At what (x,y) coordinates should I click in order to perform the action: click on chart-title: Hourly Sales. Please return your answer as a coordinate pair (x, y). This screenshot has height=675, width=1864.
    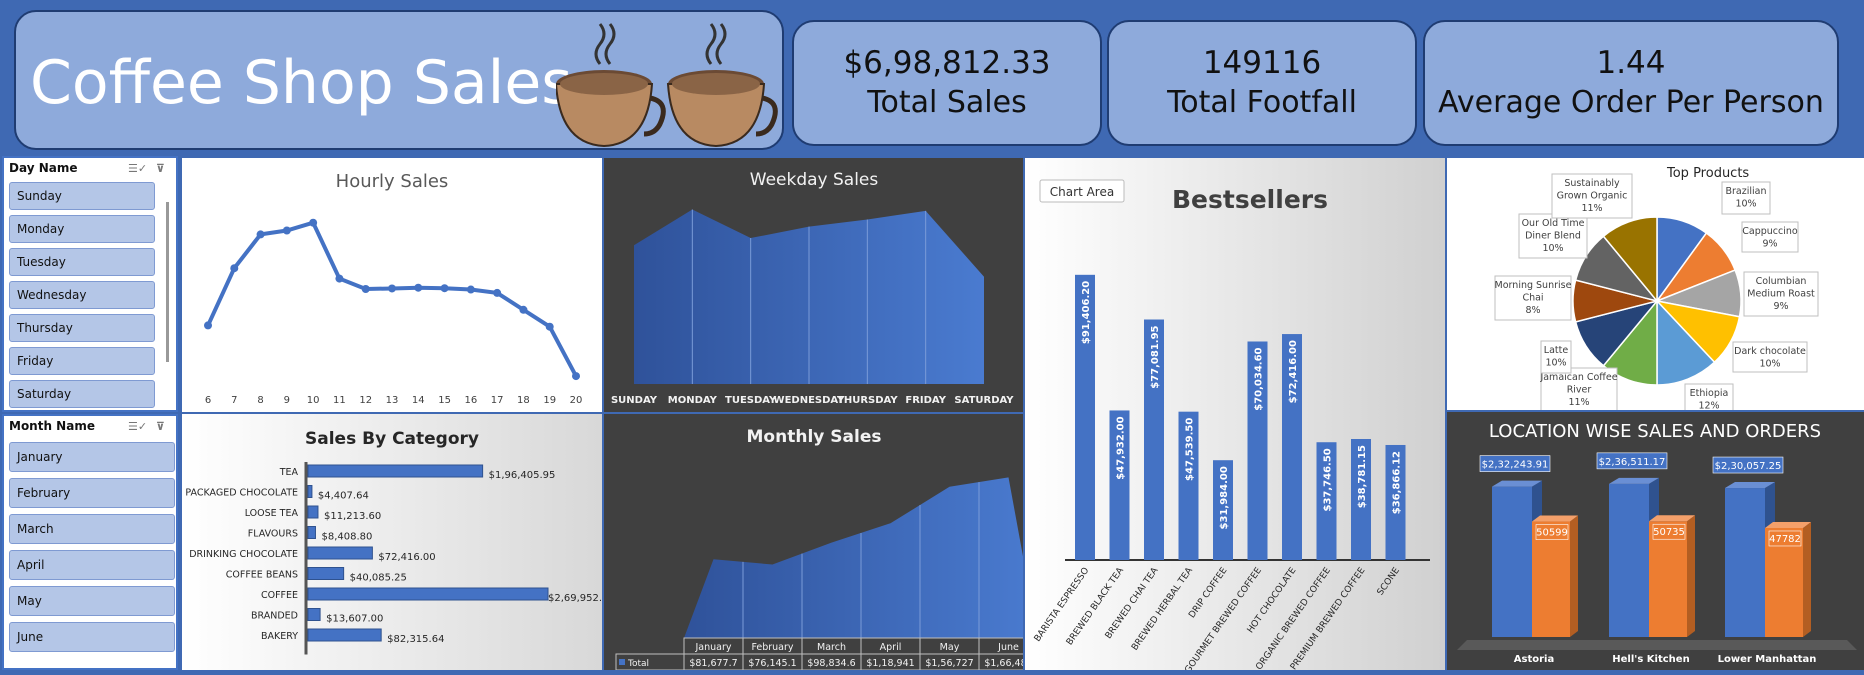
    Looking at the image, I should click on (392, 181).